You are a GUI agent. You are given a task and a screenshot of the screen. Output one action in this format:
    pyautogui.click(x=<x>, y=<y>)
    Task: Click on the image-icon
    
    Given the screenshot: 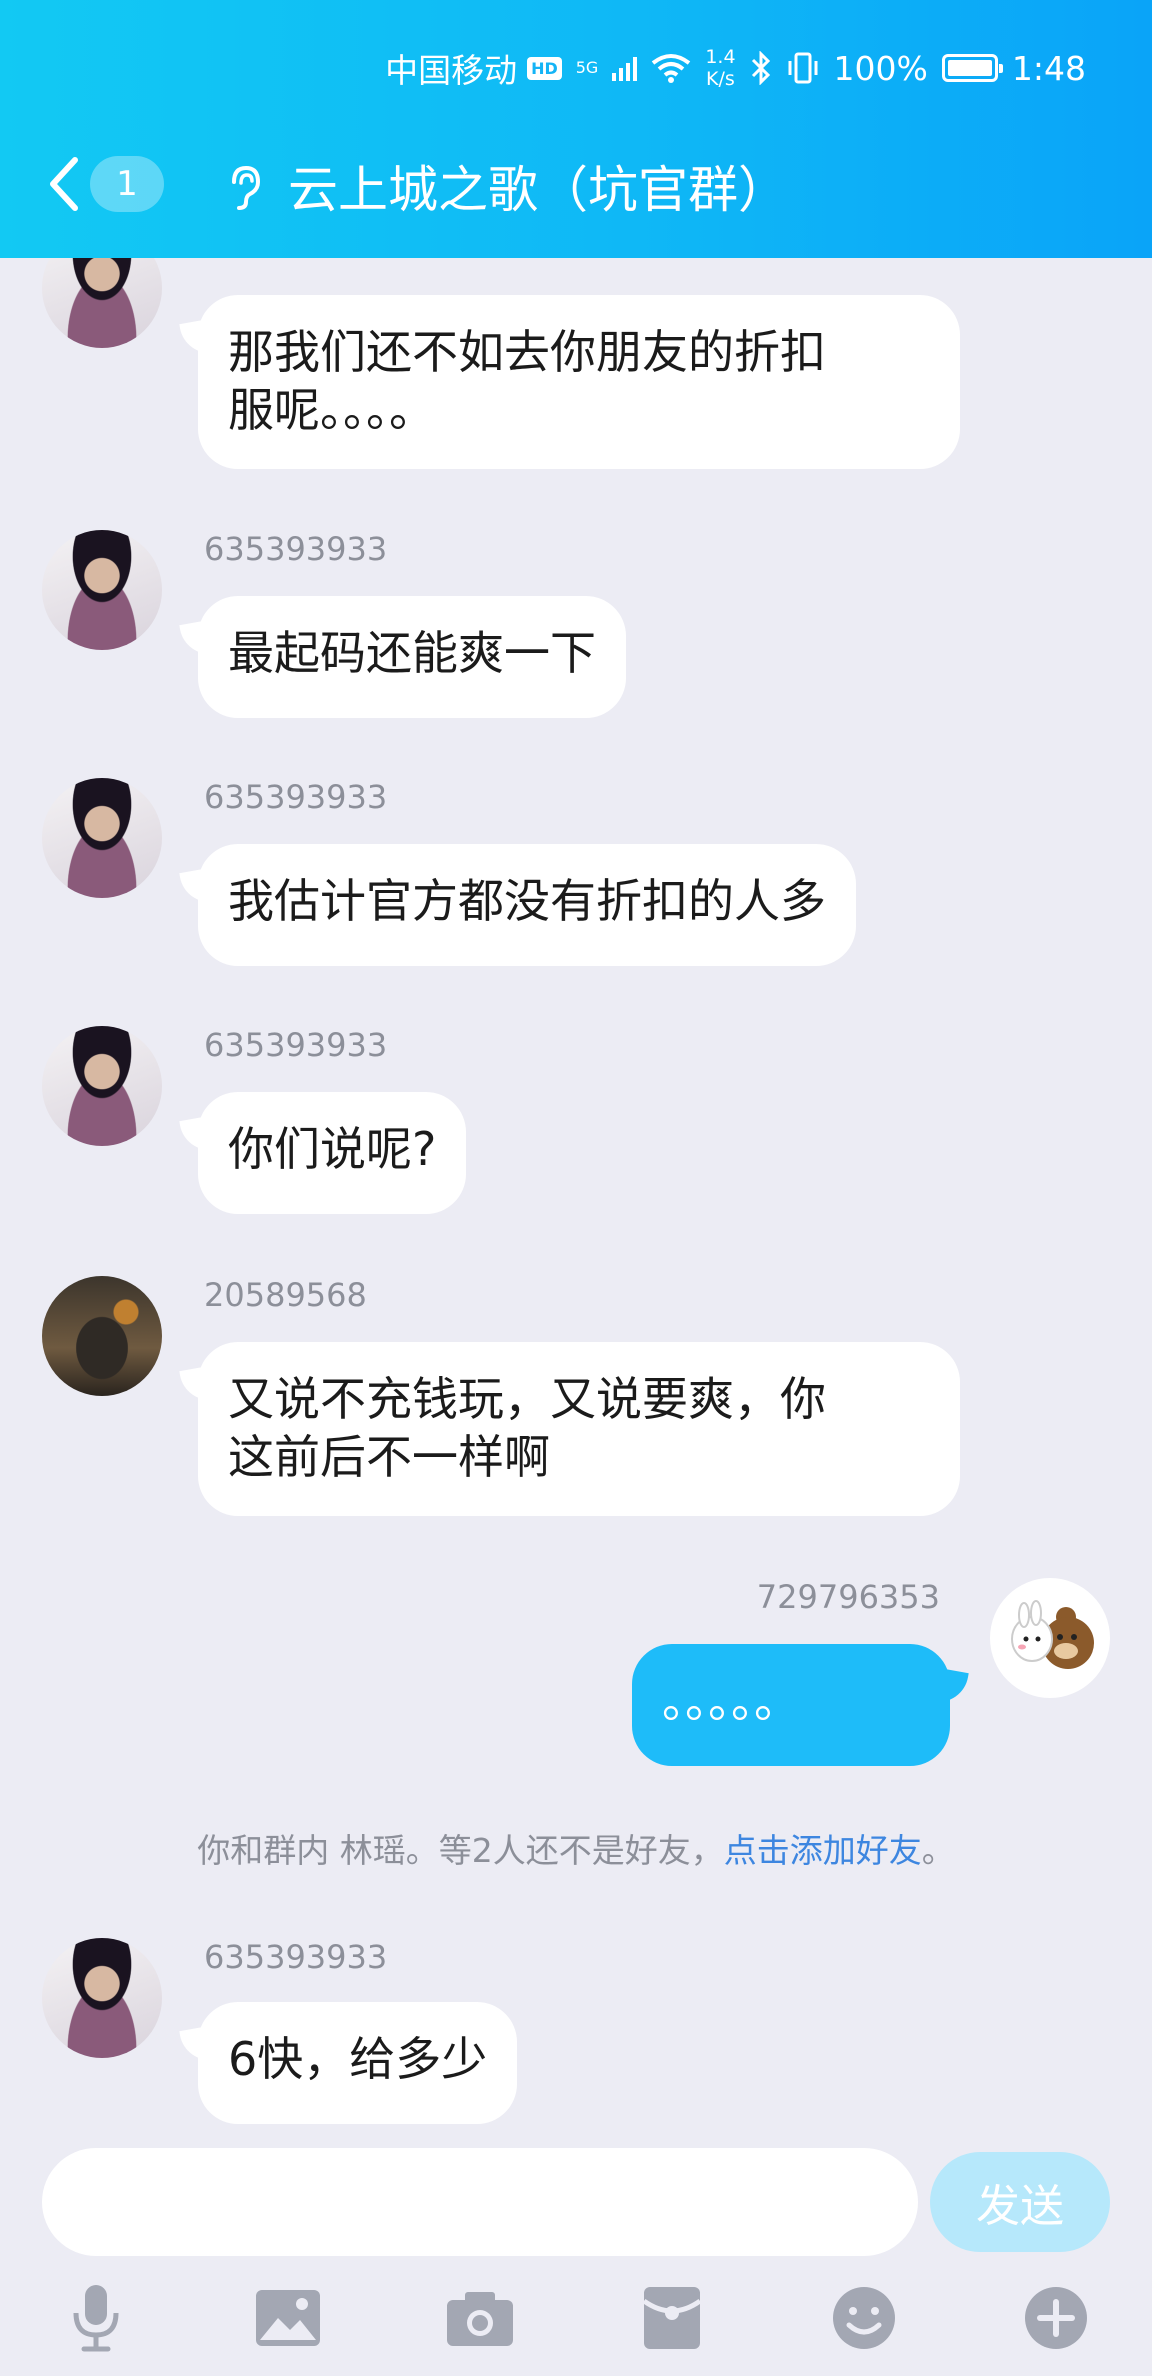 What is the action you would take?
    pyautogui.click(x=288, y=2318)
    